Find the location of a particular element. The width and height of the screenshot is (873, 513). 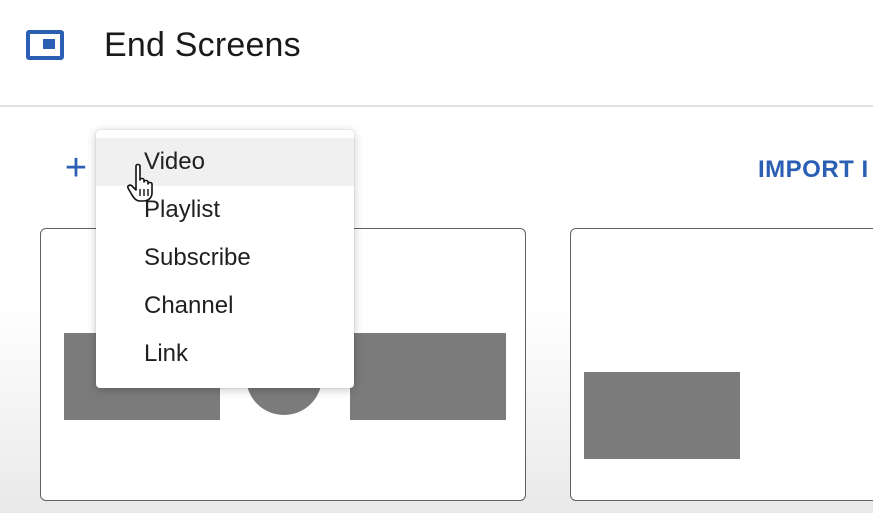

menu-item-link: Link is located at coordinates (225, 354).